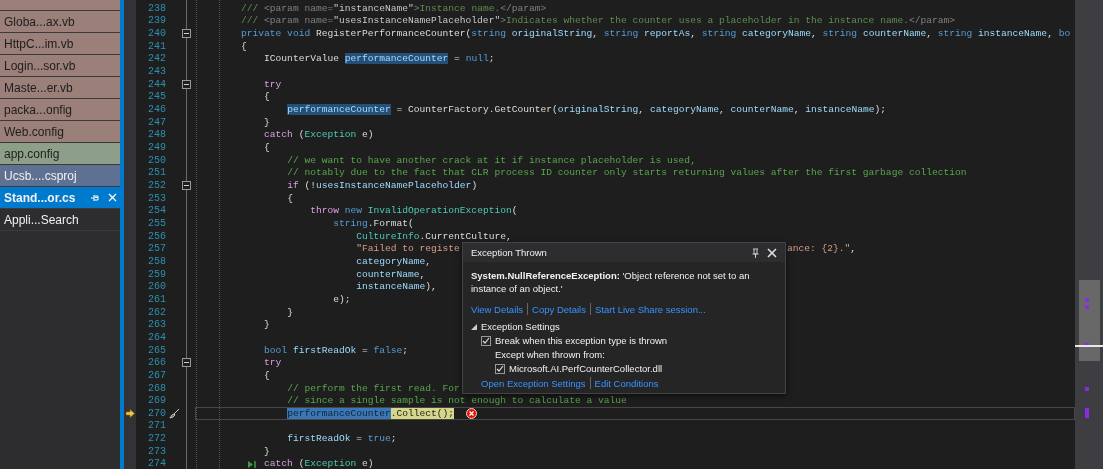  What do you see at coordinates (156, 148) in the screenshot?
I see `line-number: 249` at bounding box center [156, 148].